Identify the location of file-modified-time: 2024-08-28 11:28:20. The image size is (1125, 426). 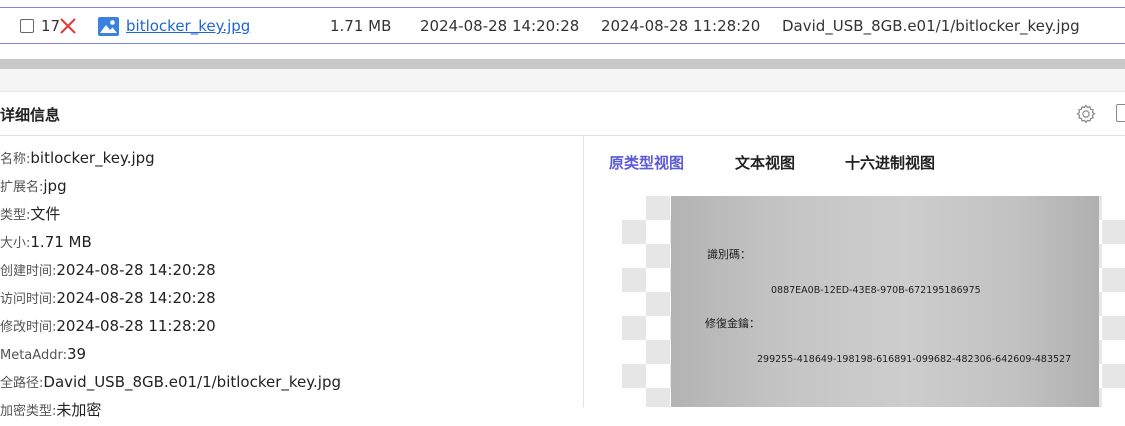
(681, 26).